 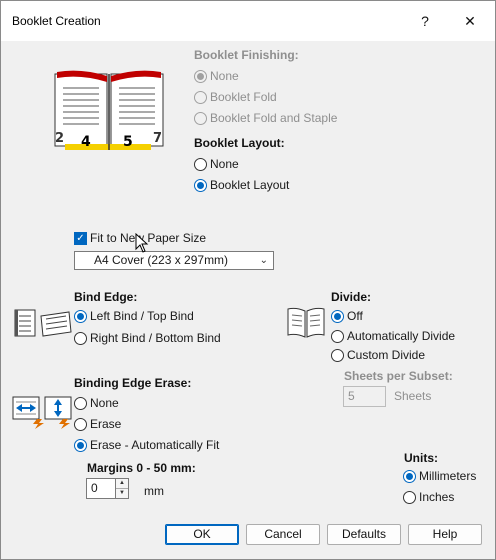 I want to click on page-number-far-left: 2, so click(x=59, y=138).